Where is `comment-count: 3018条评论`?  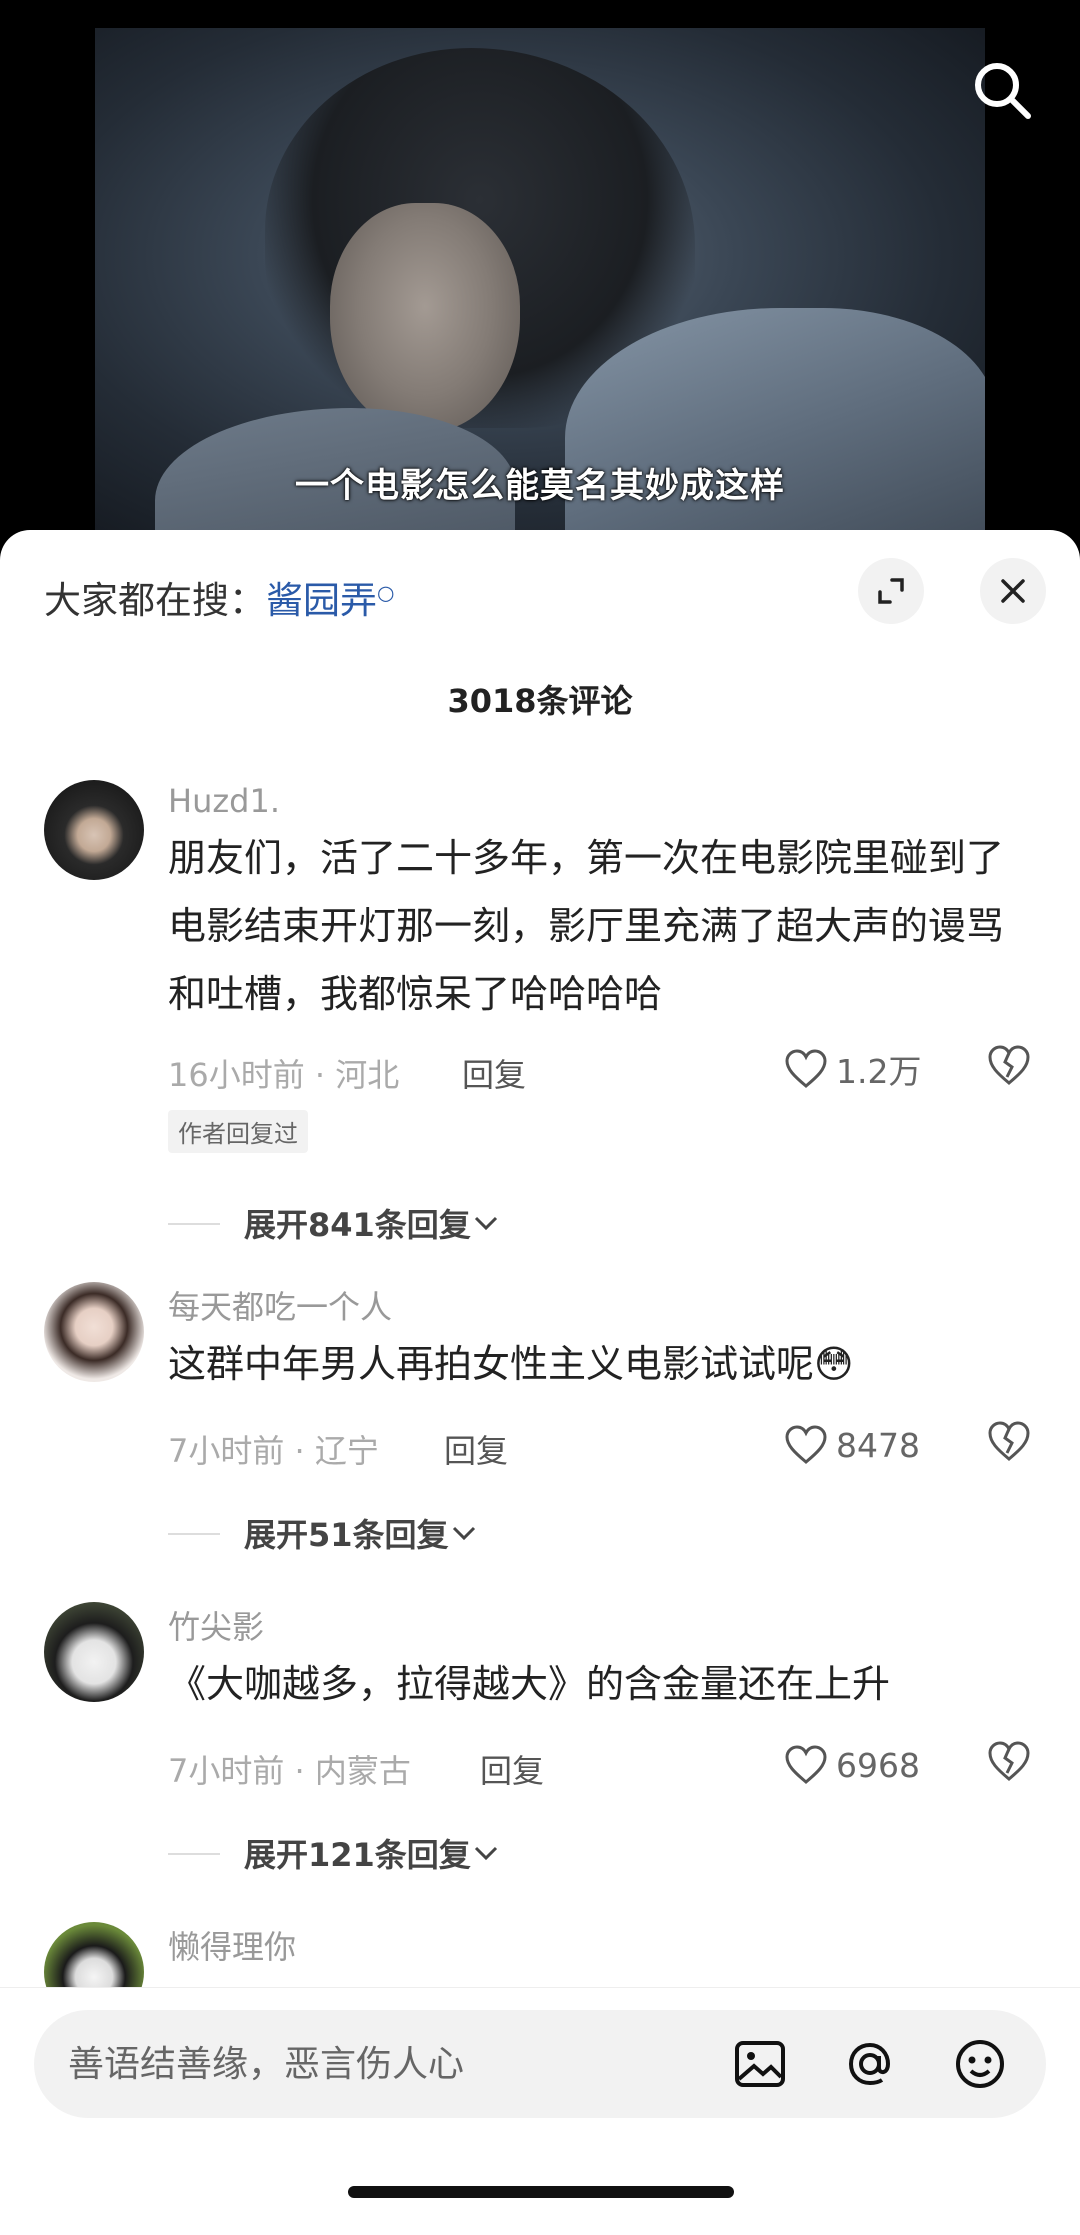
comment-count: 3018条评论 is located at coordinates (540, 701).